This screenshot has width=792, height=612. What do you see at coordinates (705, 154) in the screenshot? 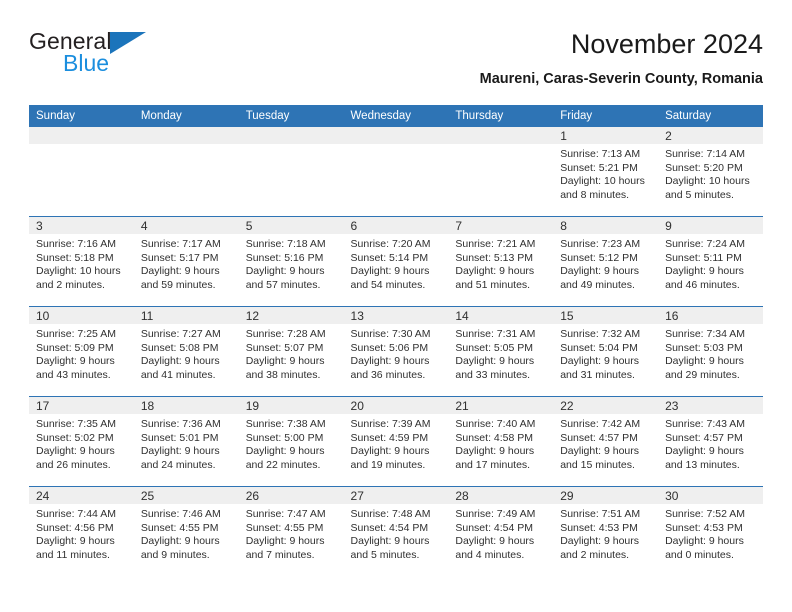
I see `sunrise-text: Sunrise: 7:14 AM` at bounding box center [705, 154].